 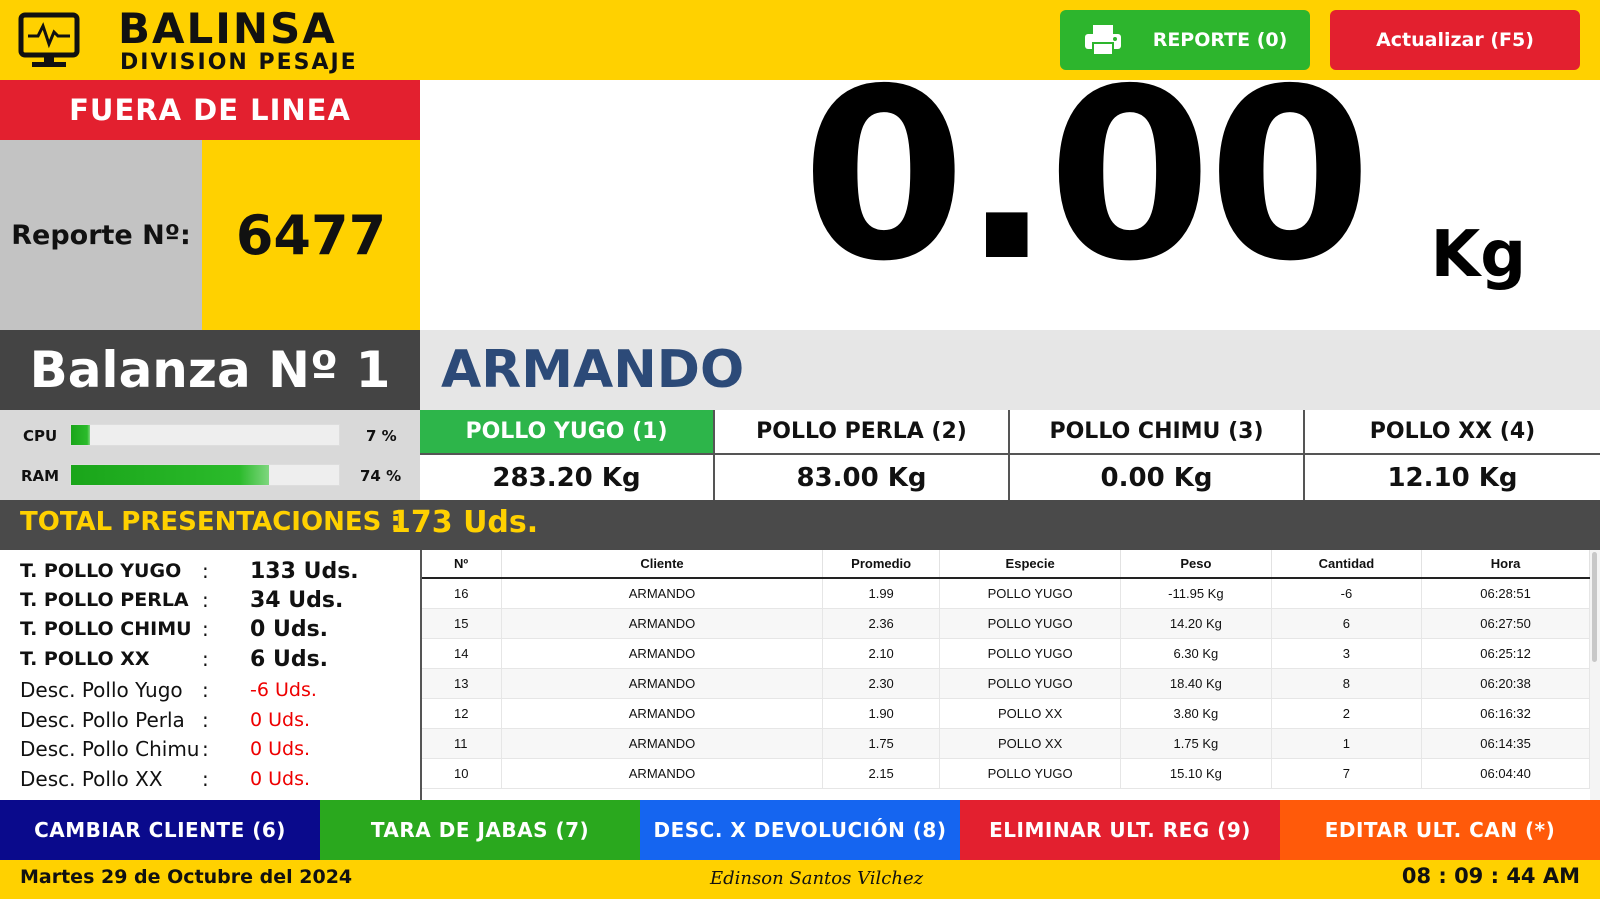 I want to click on action-button: DESC. X DEVOLUCIÓN (8), so click(x=800, y=830).